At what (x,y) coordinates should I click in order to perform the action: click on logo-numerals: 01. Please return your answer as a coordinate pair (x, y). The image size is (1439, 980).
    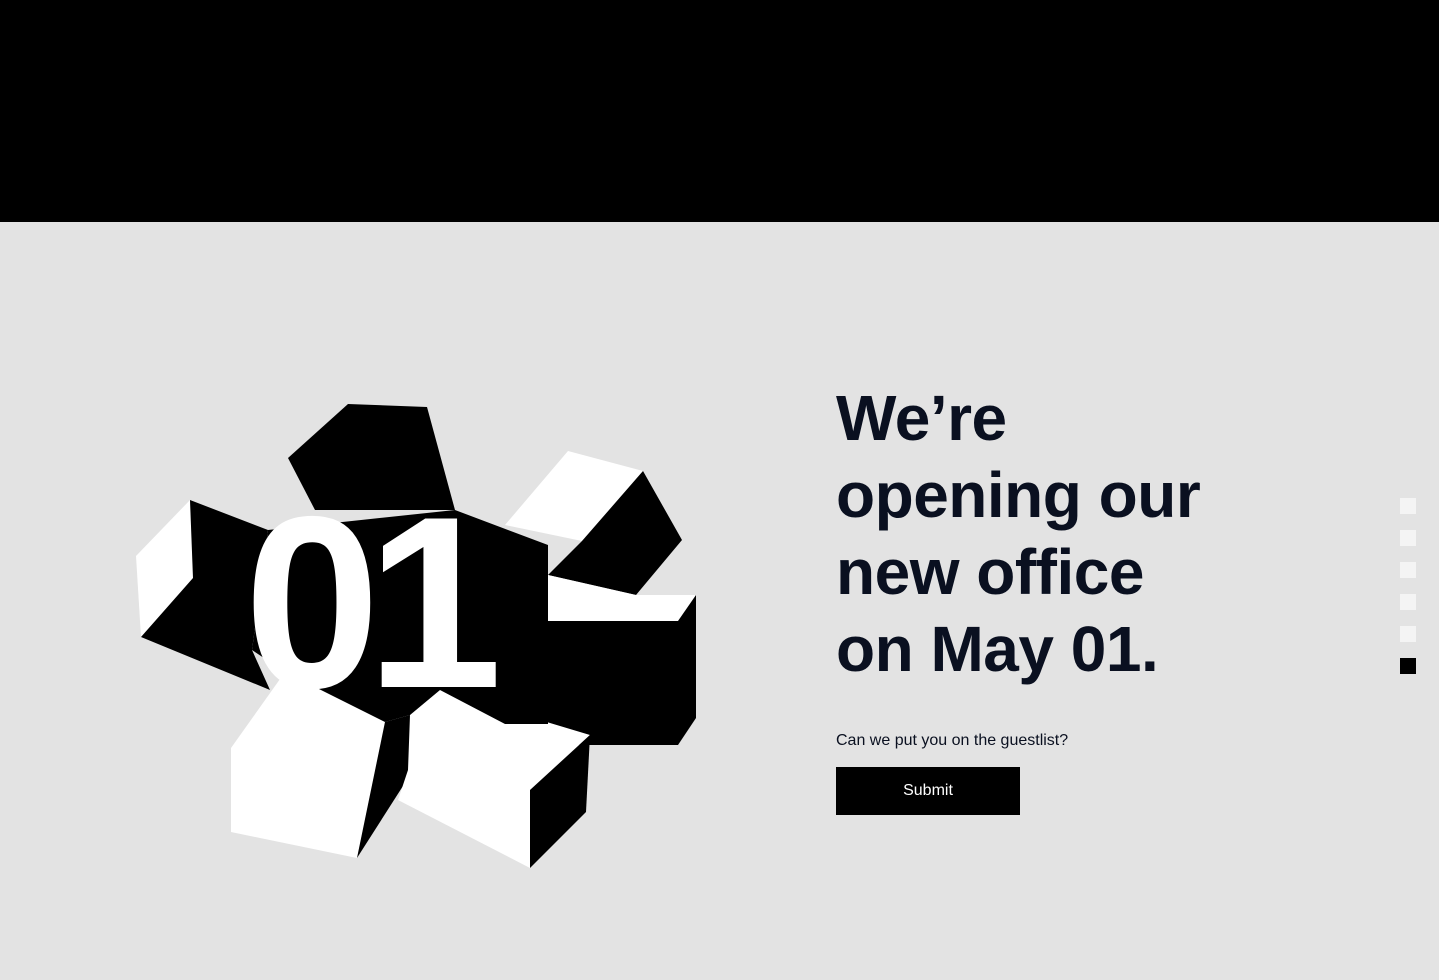
    Looking at the image, I should click on (370, 602).